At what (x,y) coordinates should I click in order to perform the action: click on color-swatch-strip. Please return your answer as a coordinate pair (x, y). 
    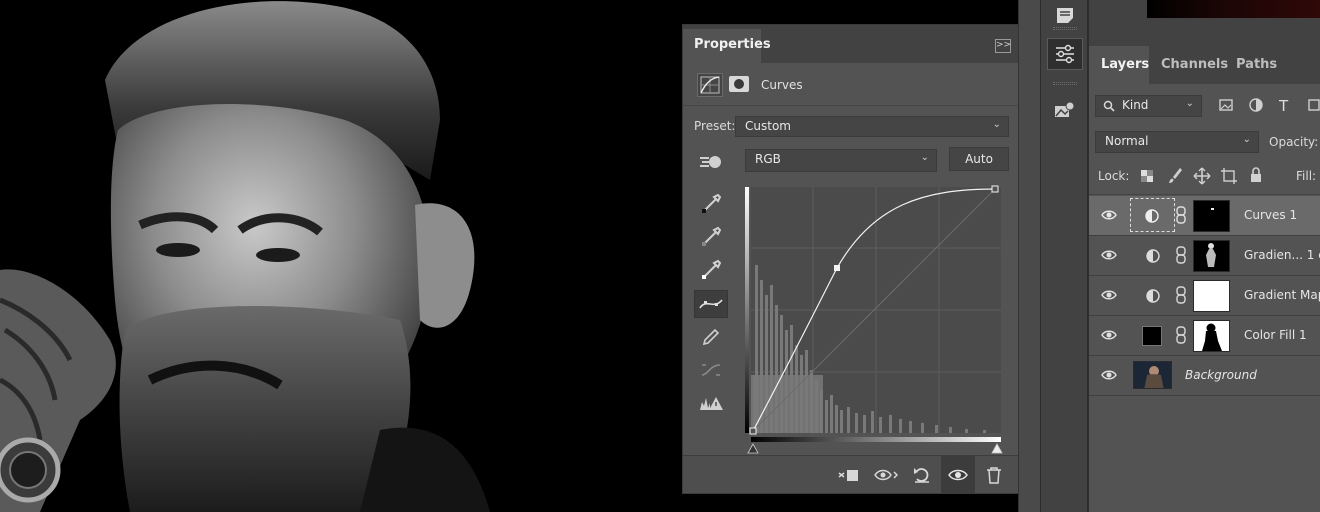
    Looking at the image, I should click on (1233, 9).